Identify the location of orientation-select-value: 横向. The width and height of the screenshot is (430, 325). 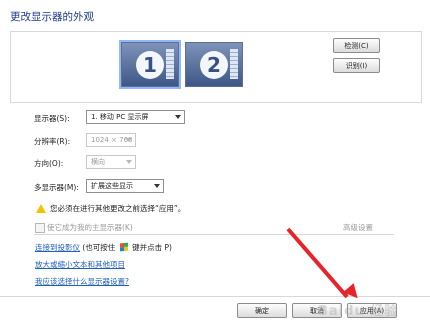
(98, 162).